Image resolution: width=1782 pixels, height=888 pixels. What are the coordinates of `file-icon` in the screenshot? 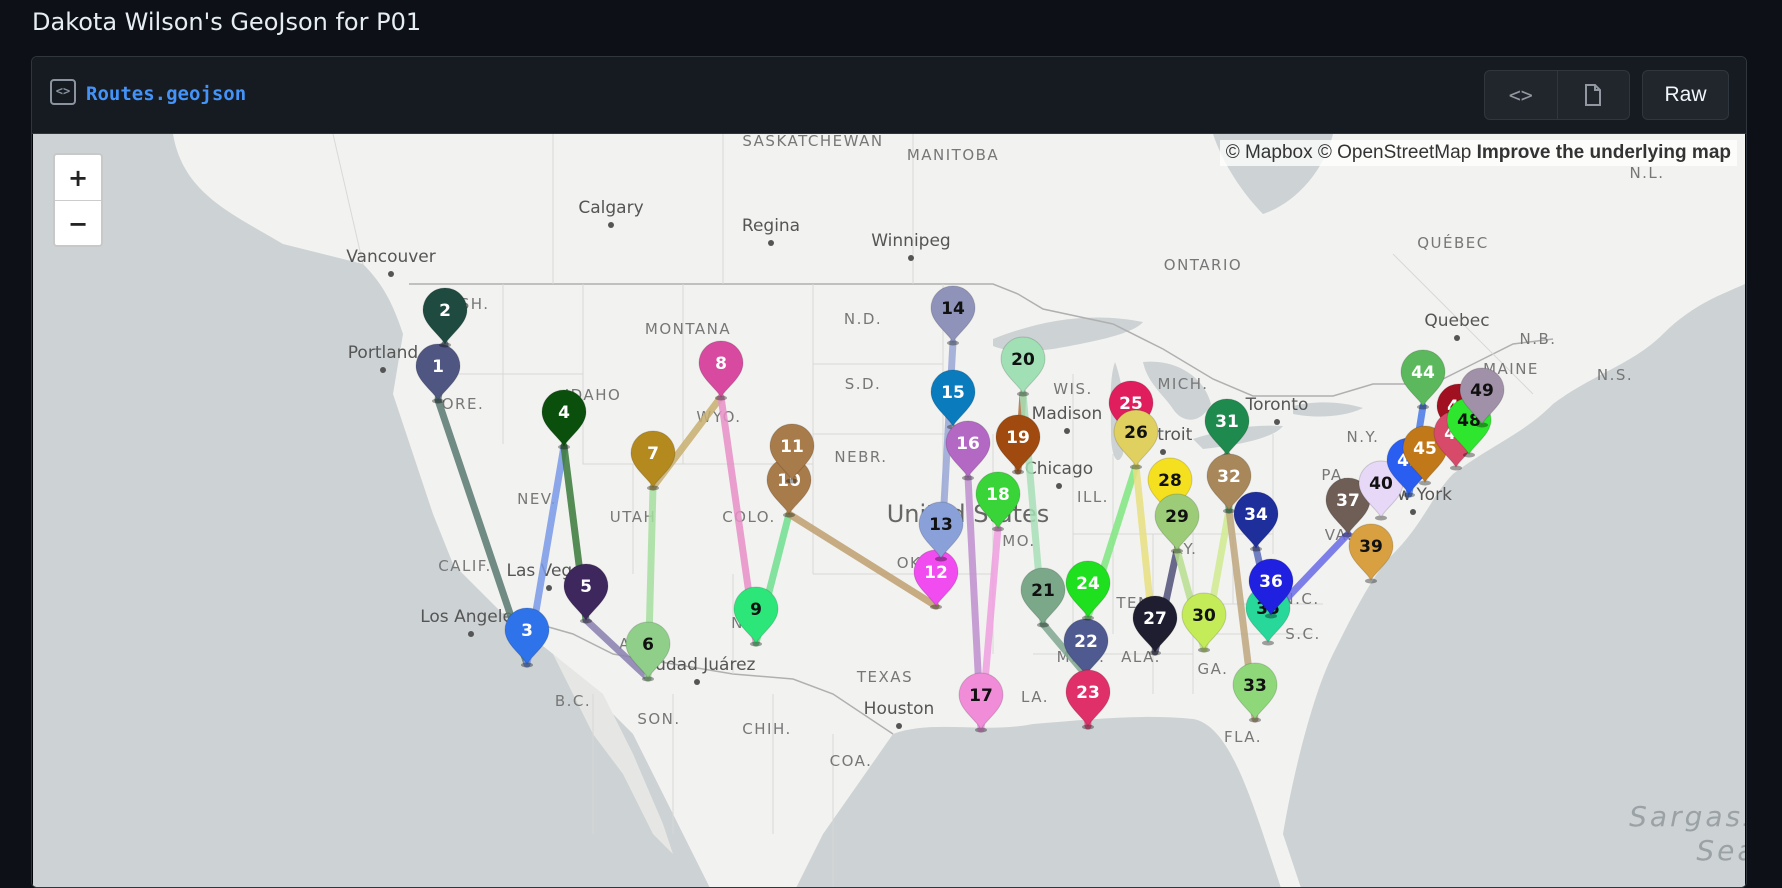 It's located at (1593, 95).